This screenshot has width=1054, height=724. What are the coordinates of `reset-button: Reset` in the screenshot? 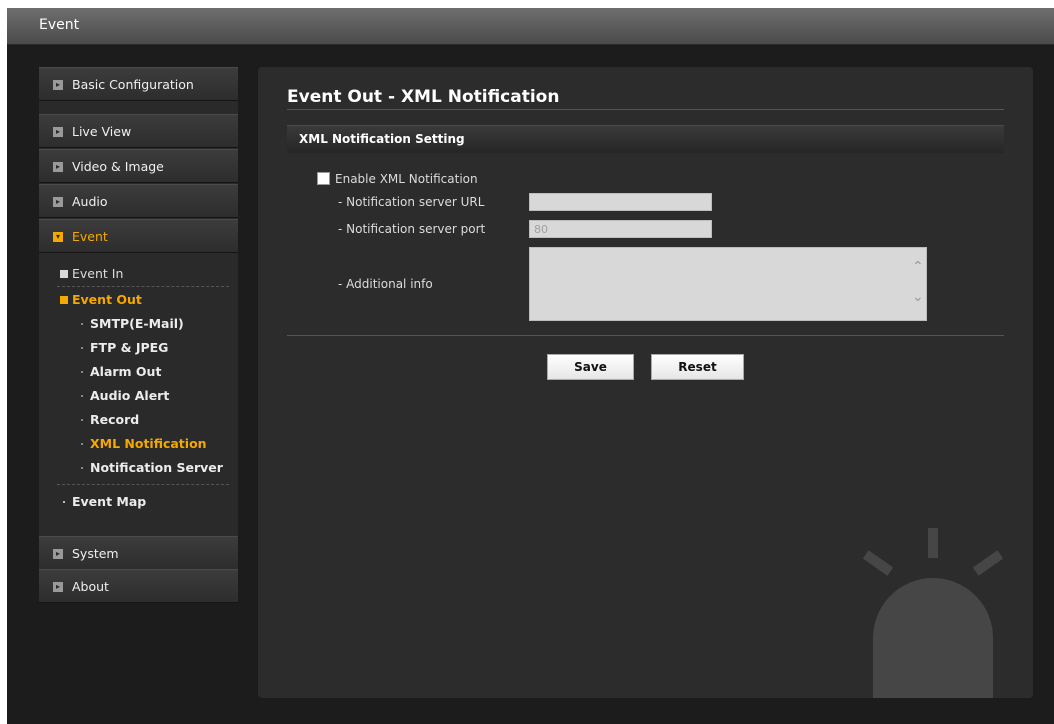 It's located at (697, 367).